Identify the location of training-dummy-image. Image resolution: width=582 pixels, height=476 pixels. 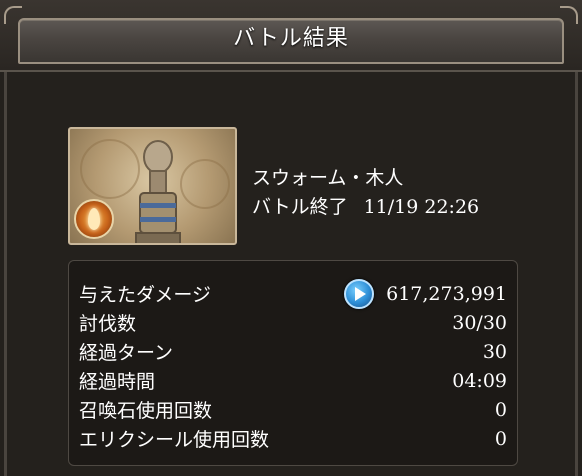
(158, 191).